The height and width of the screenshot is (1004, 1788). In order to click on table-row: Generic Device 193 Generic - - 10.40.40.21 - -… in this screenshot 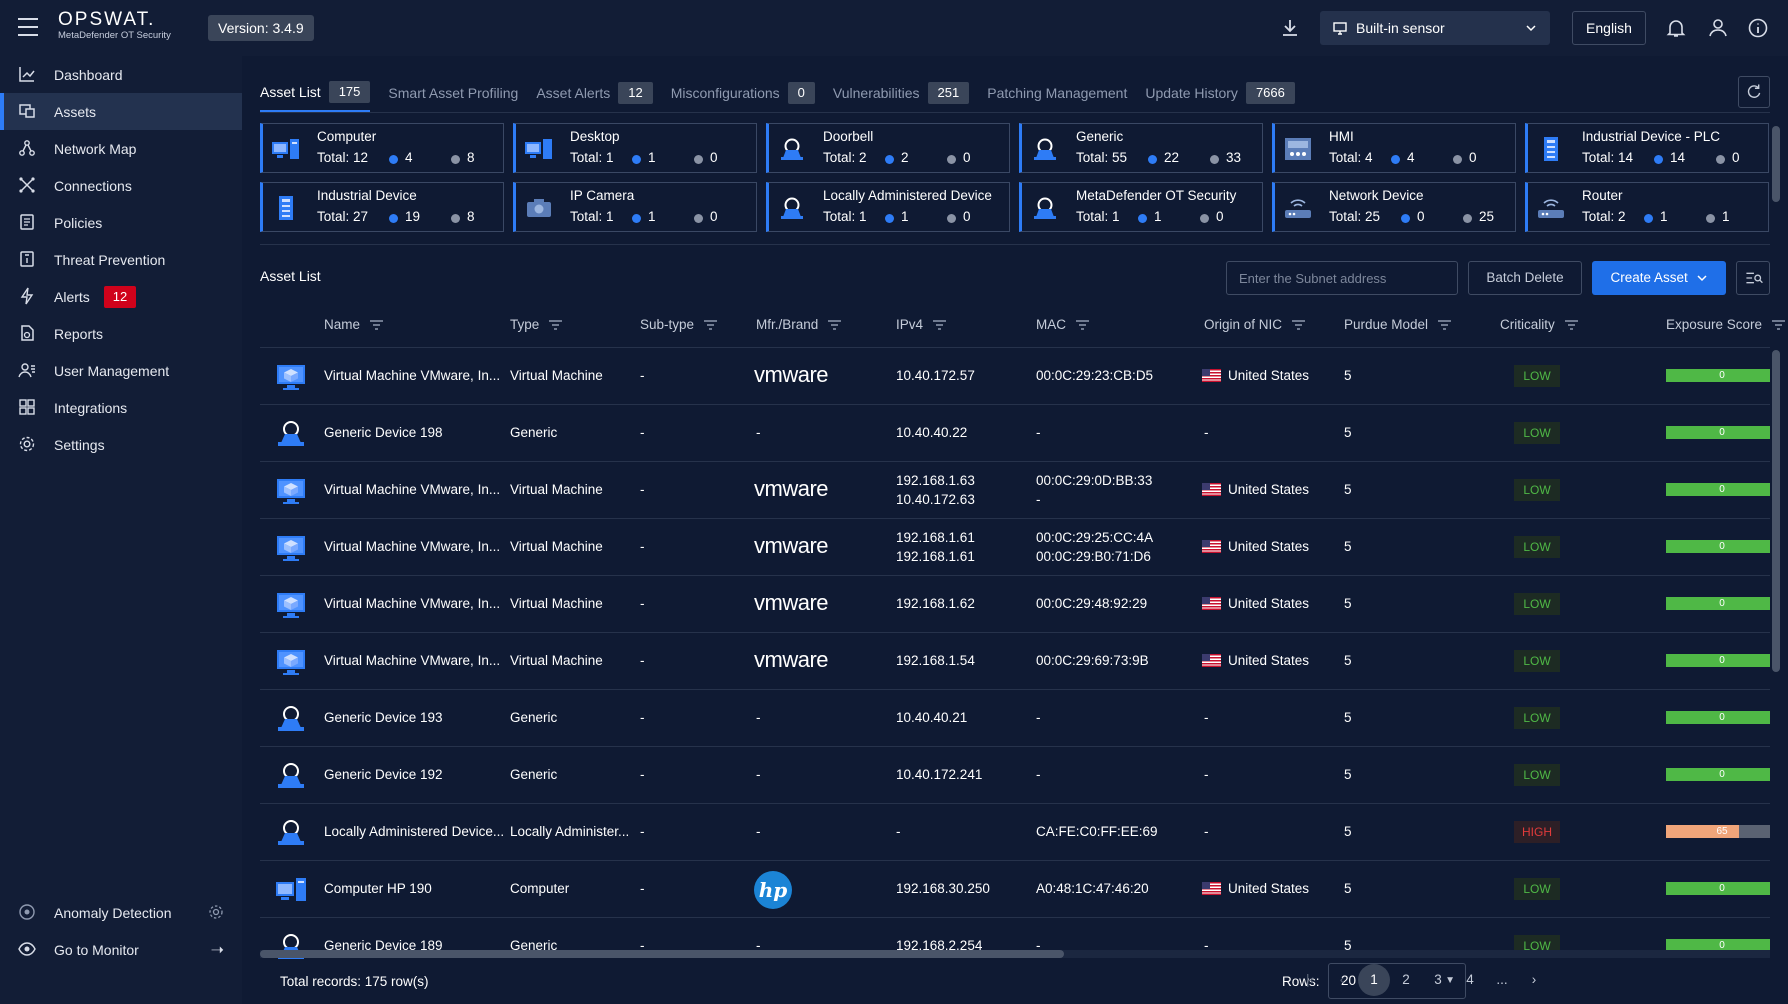, I will do `click(1015, 718)`.